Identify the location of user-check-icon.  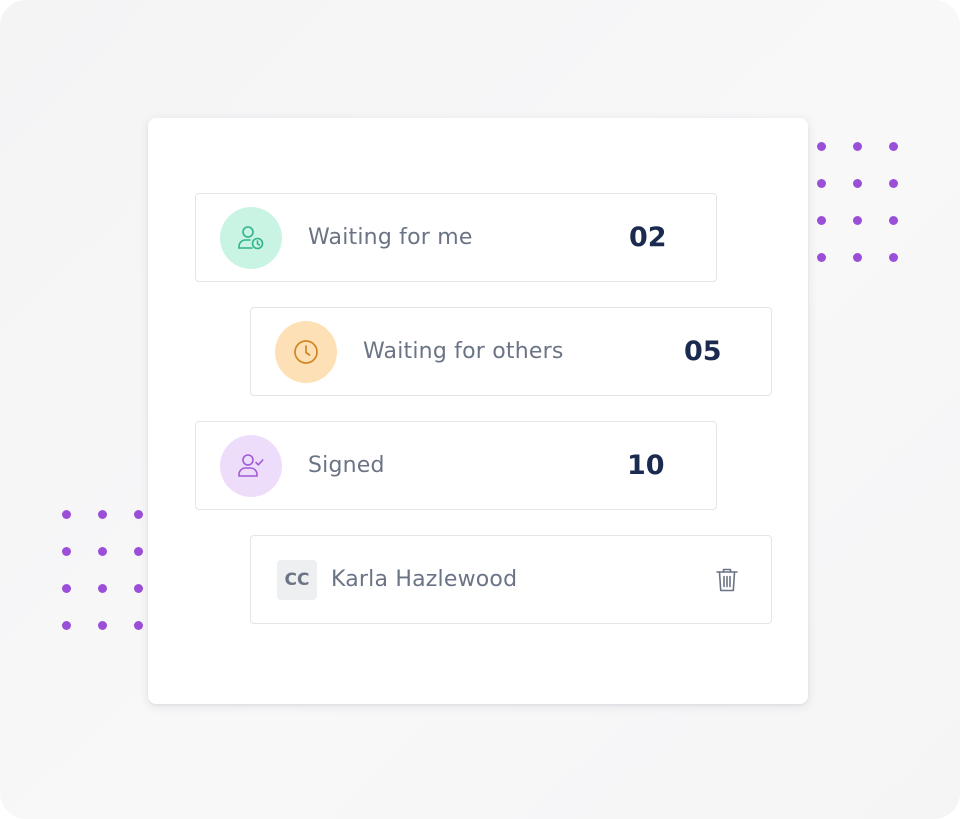
(251, 466).